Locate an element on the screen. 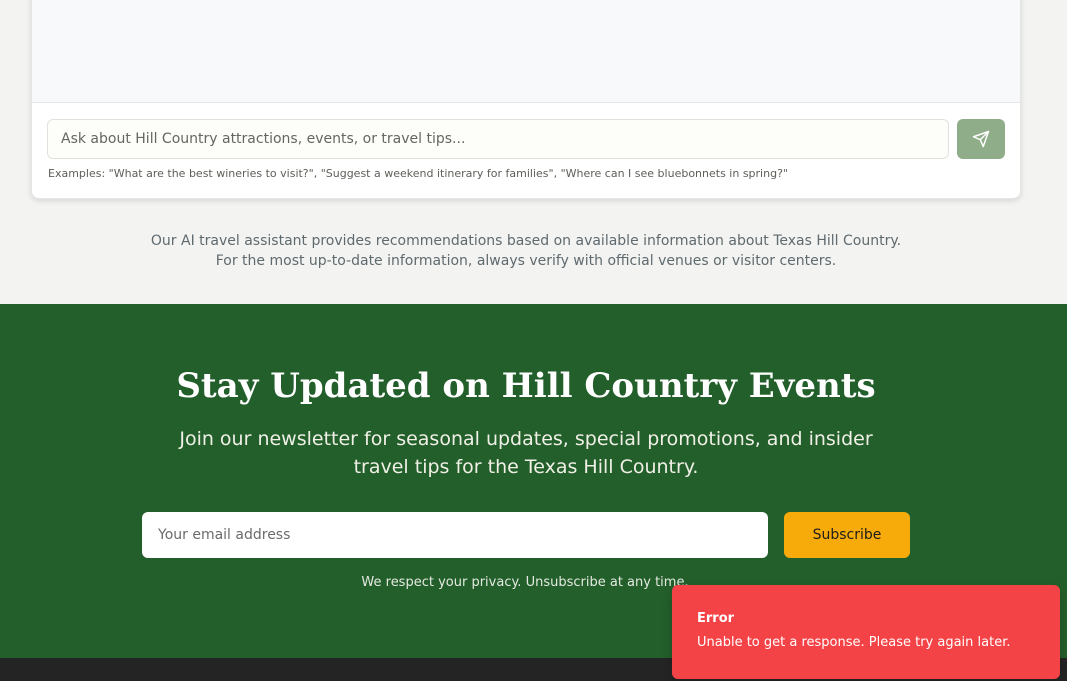 This screenshot has width=1067, height=681. newsletter-title: Stay Updated on Hill Country Events is located at coordinates (526, 386).